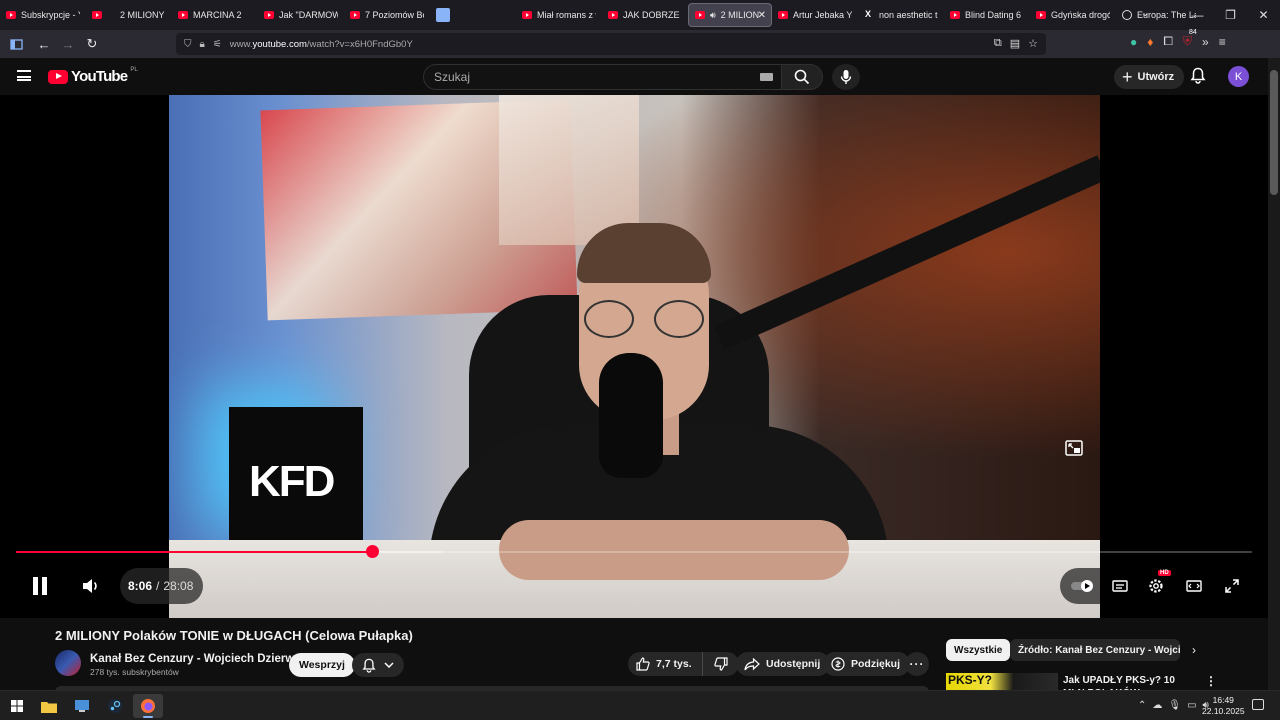 The width and height of the screenshot is (1280, 720). I want to click on channel-avatar, so click(68, 663).